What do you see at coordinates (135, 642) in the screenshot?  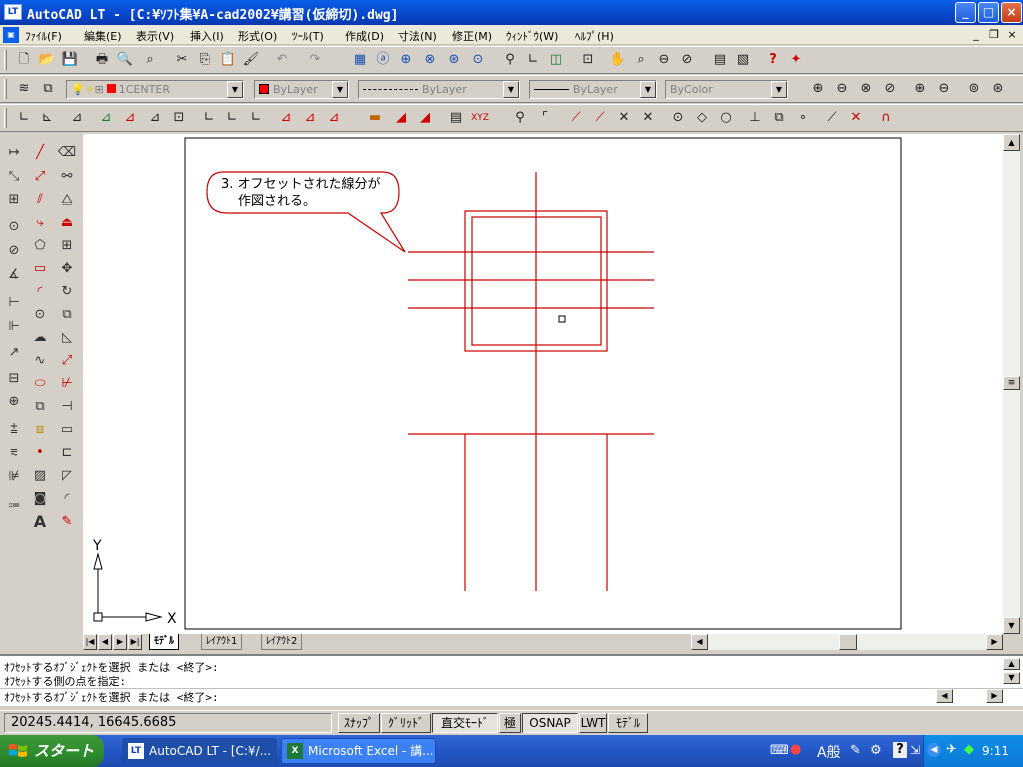 I see `tab-last-icon: ▶|` at bounding box center [135, 642].